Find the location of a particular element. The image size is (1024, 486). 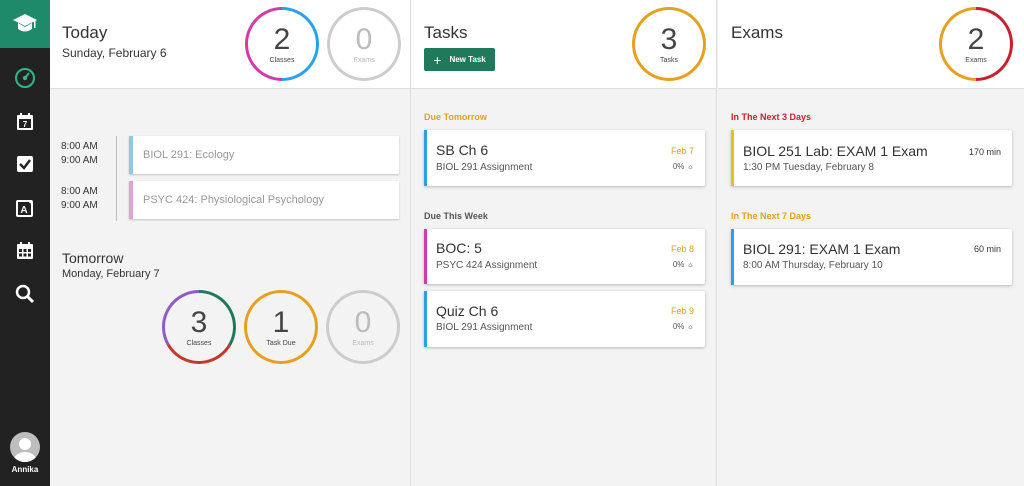

tomorrow-classes-label: Classes is located at coordinates (199, 343).